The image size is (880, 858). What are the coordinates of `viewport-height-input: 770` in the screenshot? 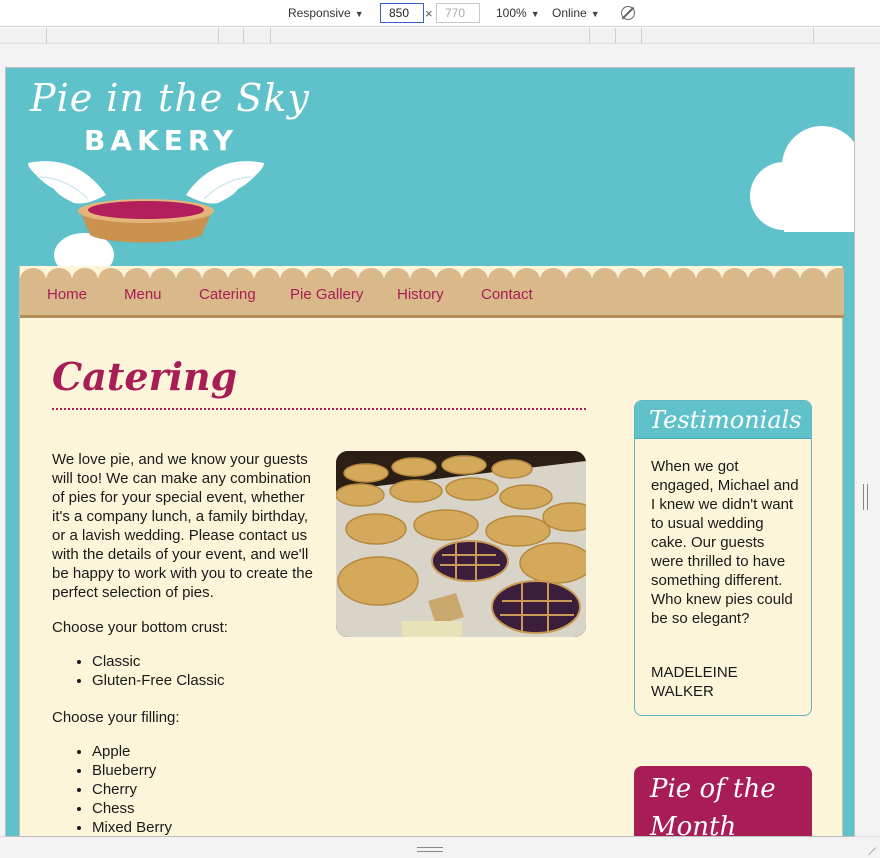 It's located at (458, 13).